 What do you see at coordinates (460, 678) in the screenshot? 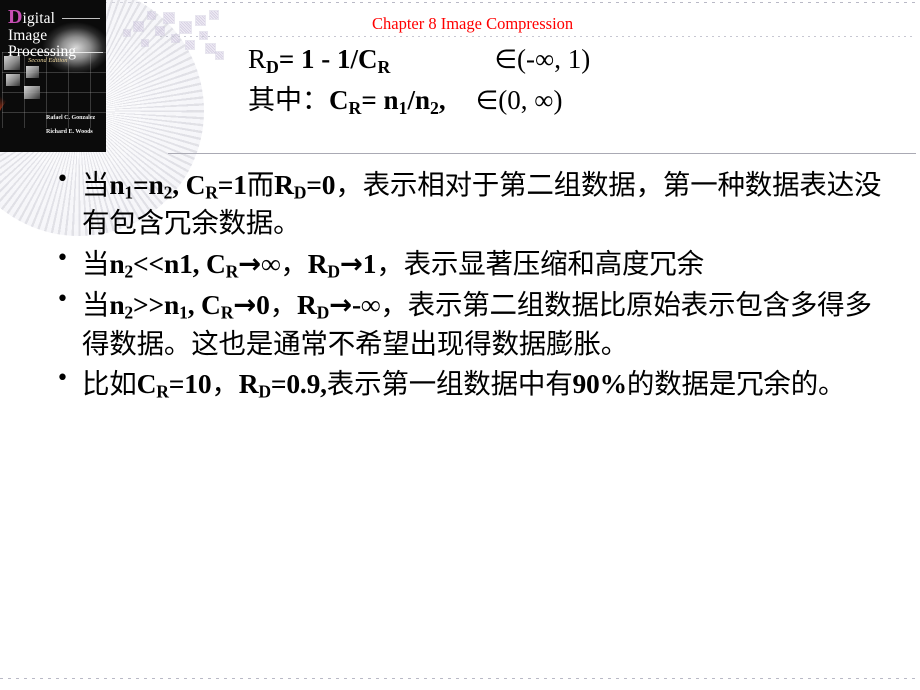
I see `bottom-dotted-border` at bounding box center [460, 678].